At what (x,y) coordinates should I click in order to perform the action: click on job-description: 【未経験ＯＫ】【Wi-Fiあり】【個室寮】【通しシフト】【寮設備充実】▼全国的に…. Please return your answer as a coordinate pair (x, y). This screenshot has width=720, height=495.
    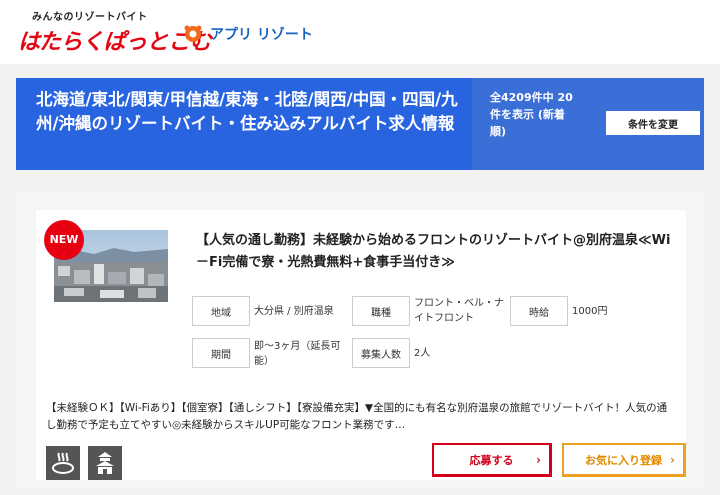
    Looking at the image, I should click on (357, 416).